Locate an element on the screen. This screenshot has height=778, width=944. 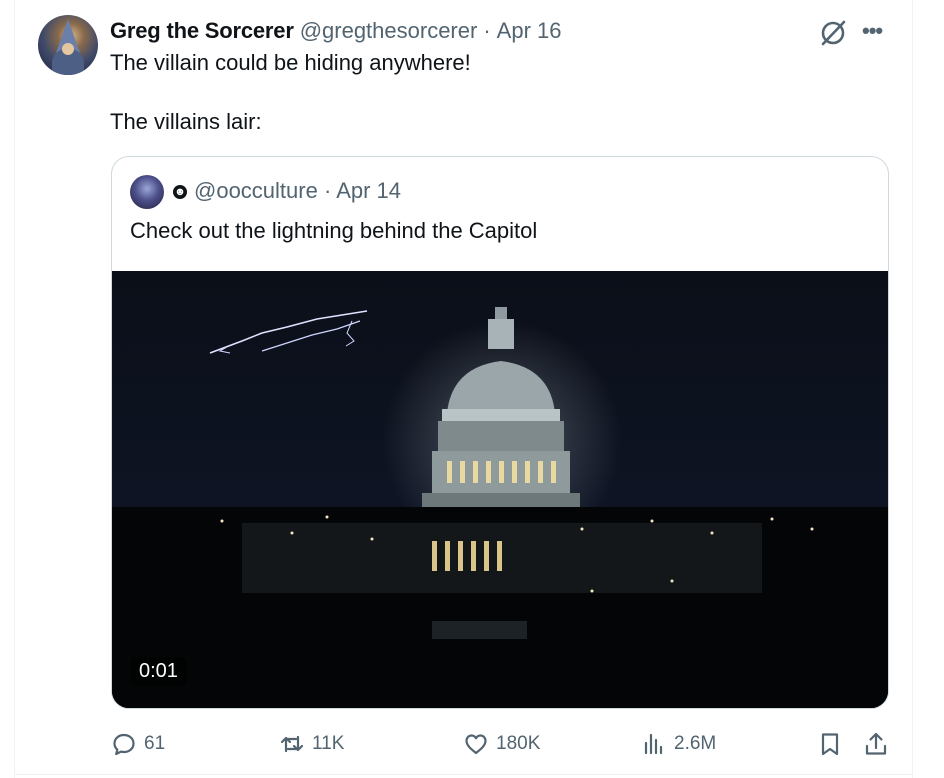
grok-icon is located at coordinates (833, 33).